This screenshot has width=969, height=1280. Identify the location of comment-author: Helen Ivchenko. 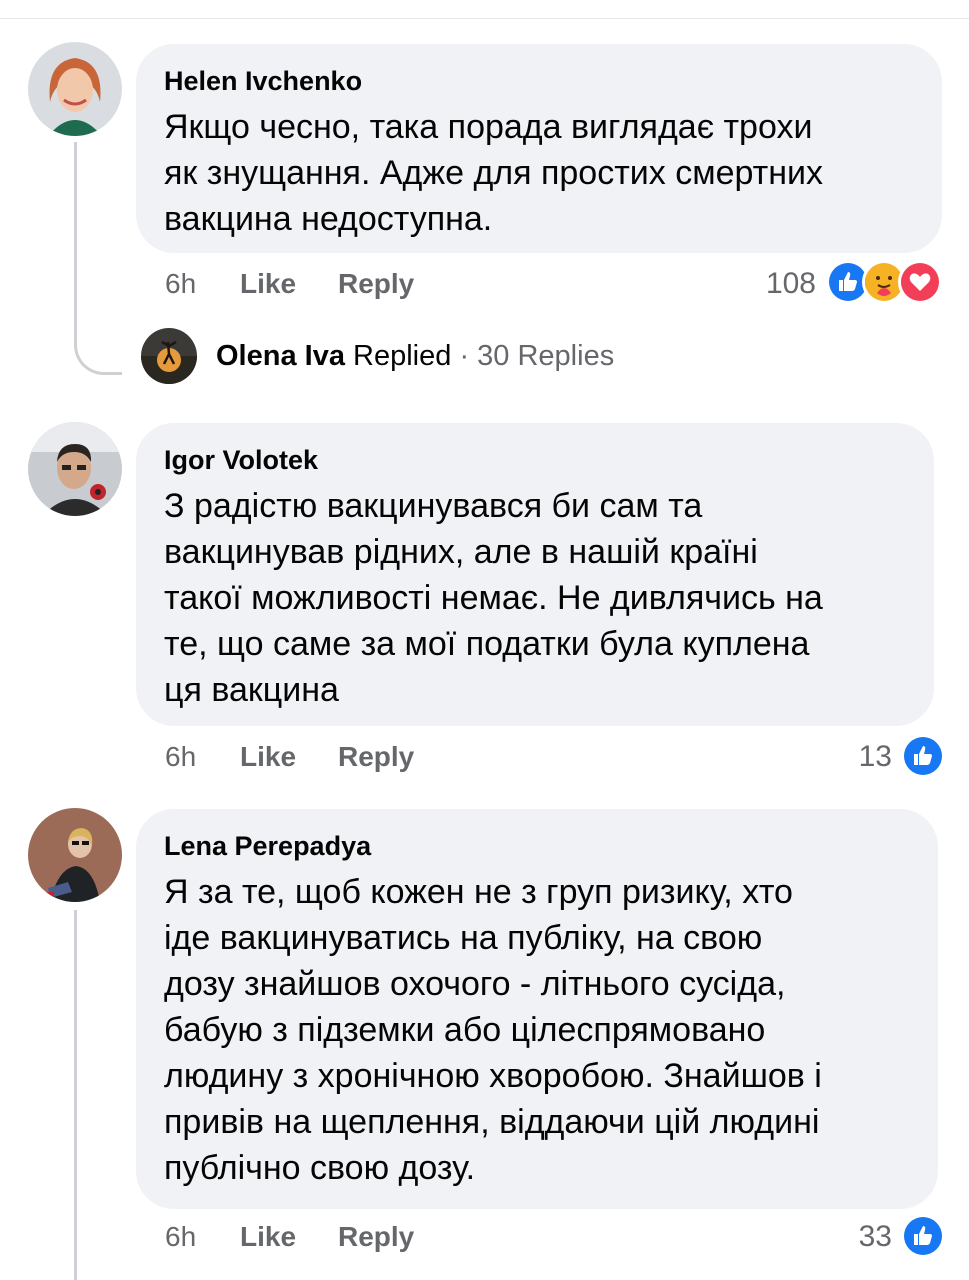
(539, 81).